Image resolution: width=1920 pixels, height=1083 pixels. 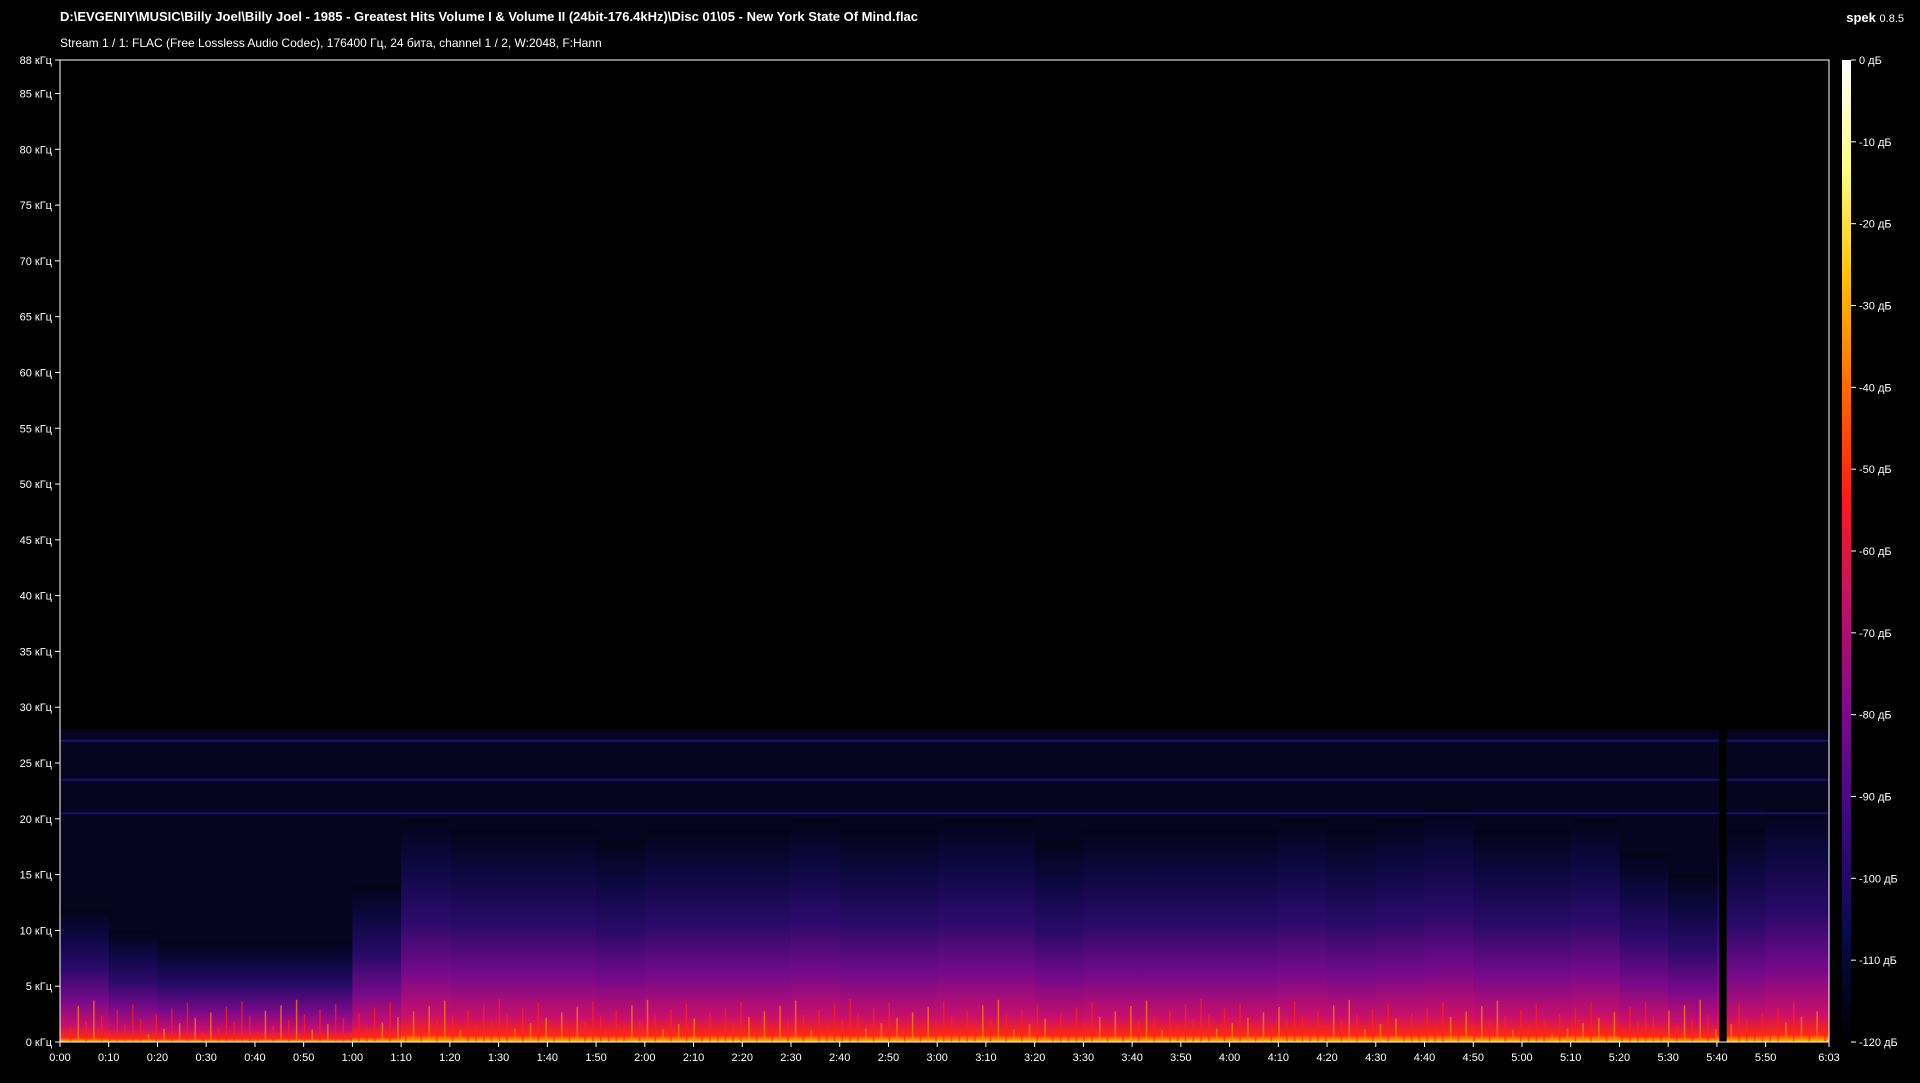 I want to click on y-tick-label: 25 кГц, so click(x=36, y=764).